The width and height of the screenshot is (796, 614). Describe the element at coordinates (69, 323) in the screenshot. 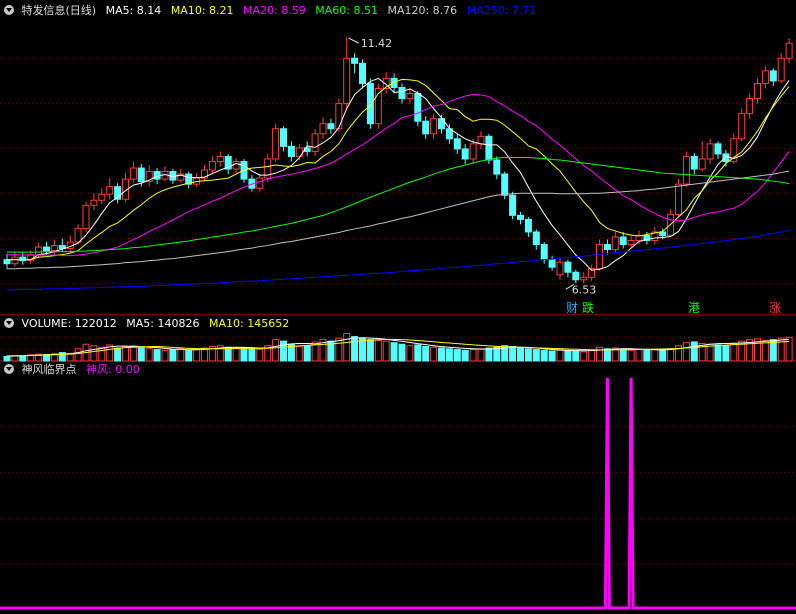

I see `volume-label: VOLUME: 122012` at that location.